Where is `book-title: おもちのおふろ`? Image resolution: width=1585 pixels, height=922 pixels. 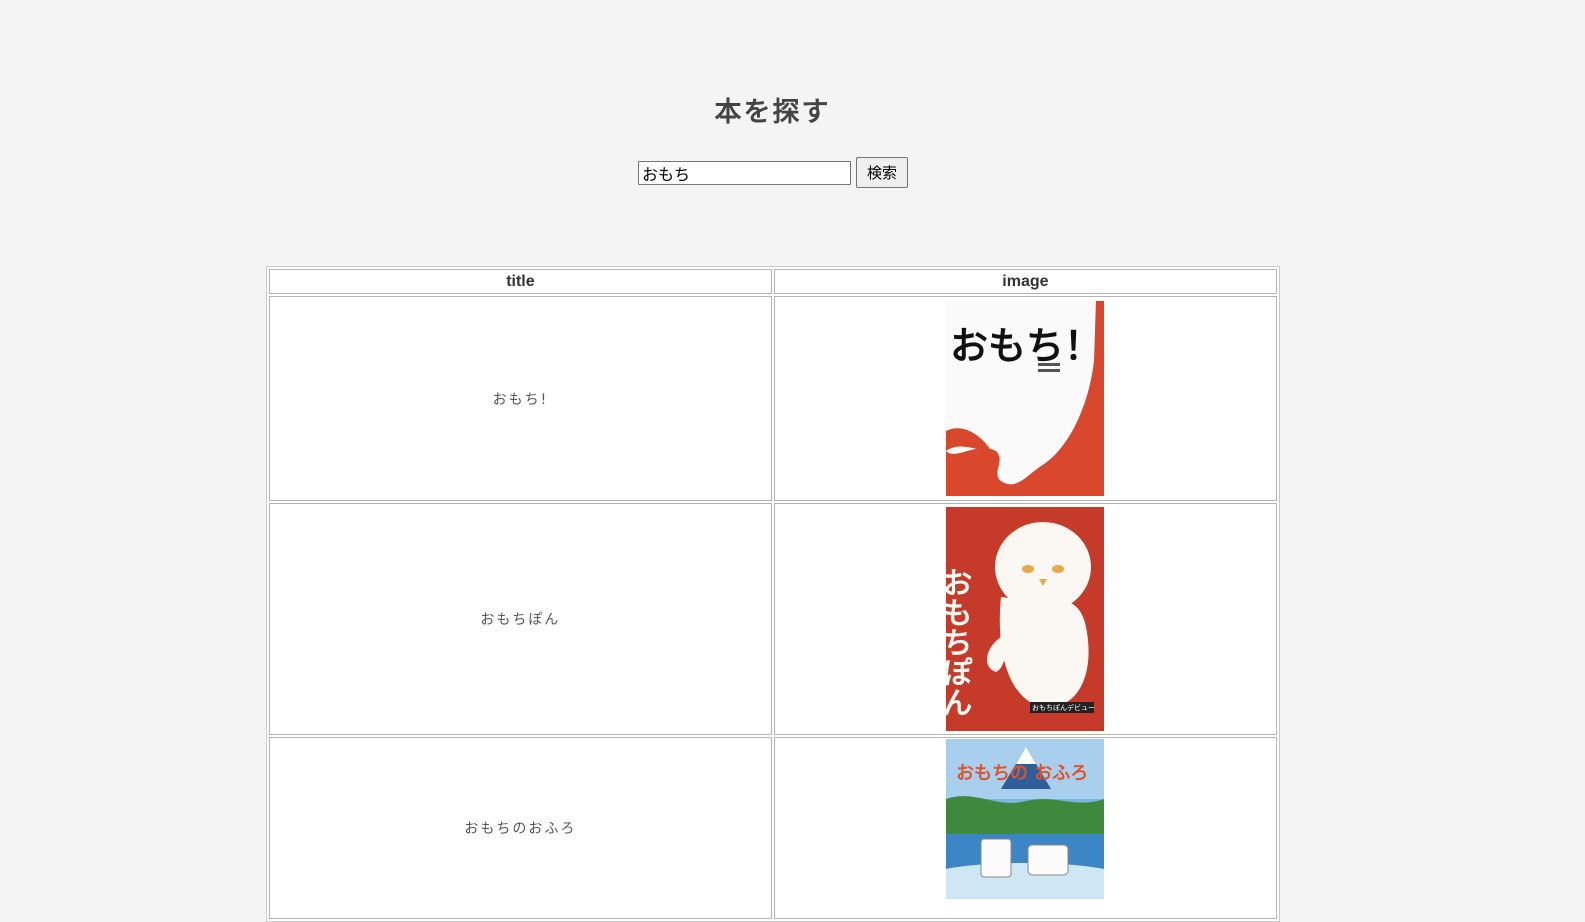
book-title: おもちのおふろ is located at coordinates (520, 828).